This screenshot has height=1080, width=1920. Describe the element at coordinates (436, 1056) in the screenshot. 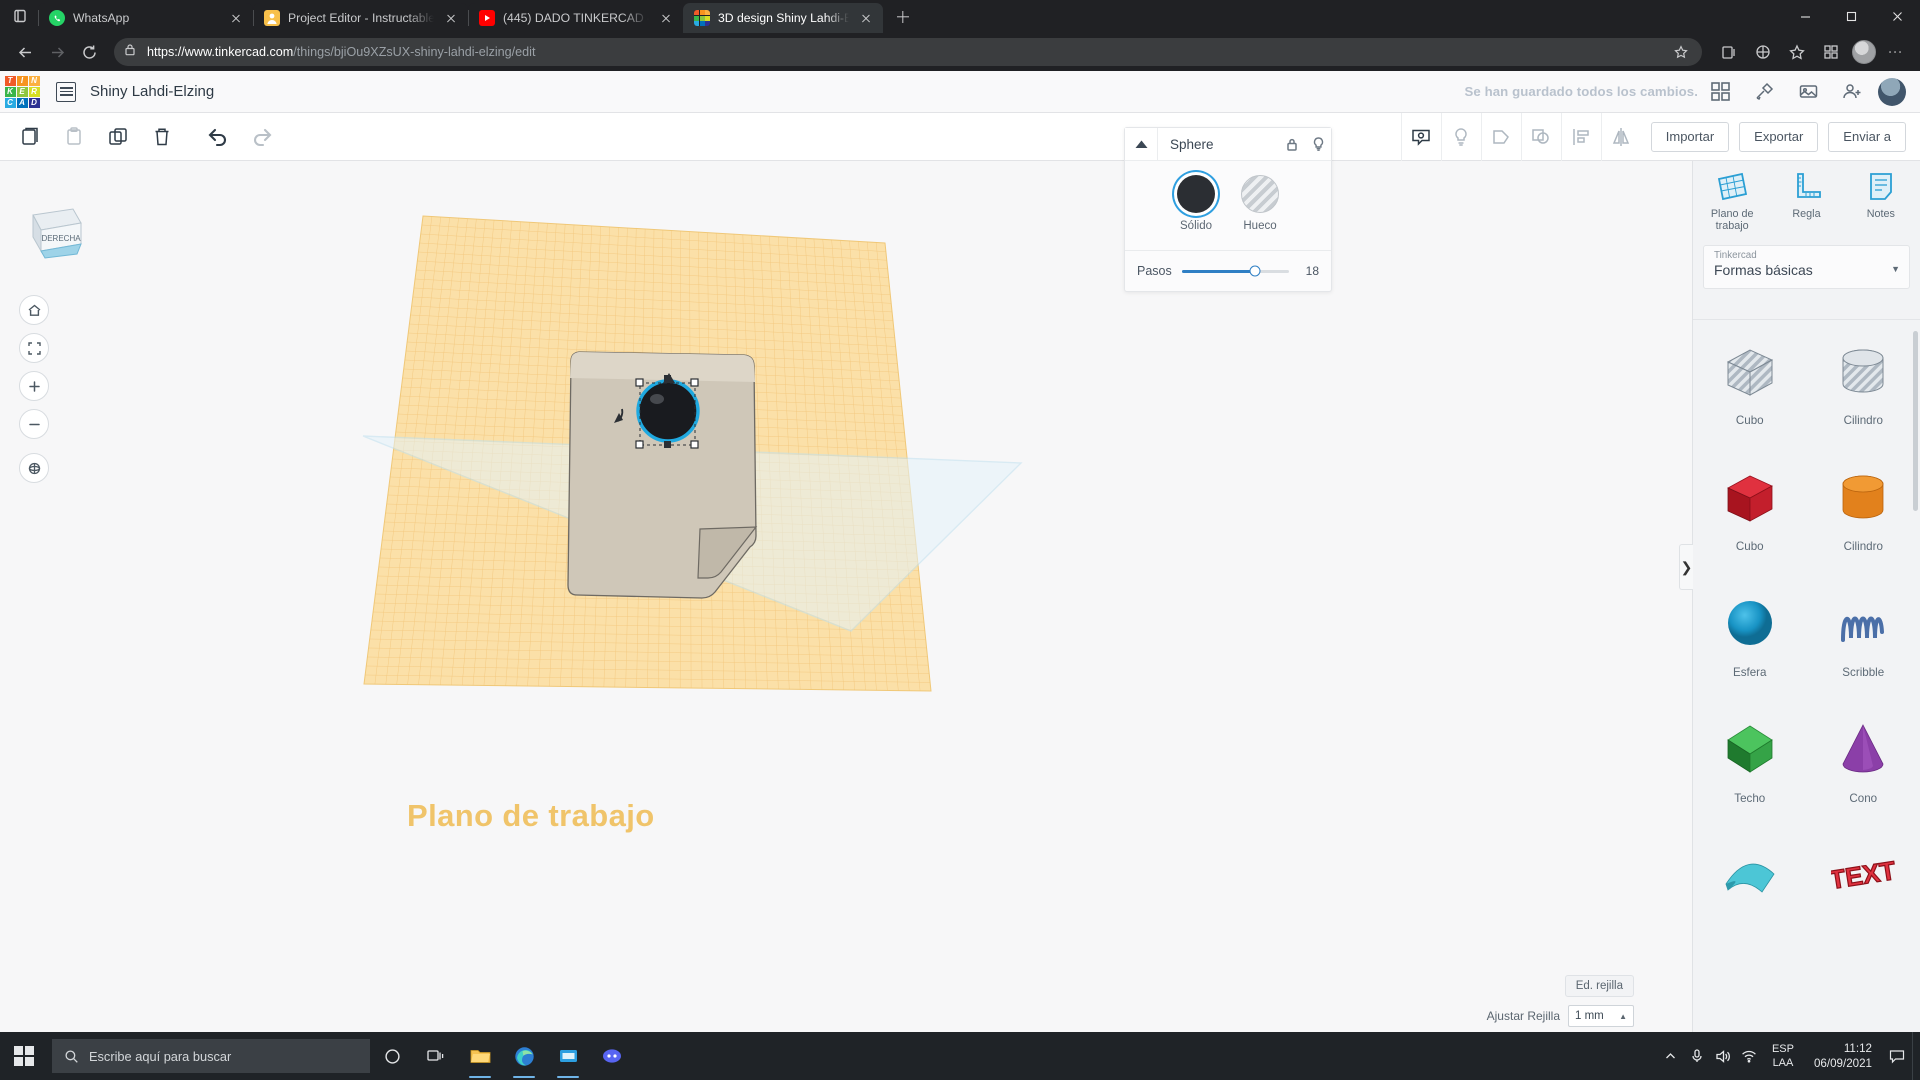

I see `task-view-icon` at that location.